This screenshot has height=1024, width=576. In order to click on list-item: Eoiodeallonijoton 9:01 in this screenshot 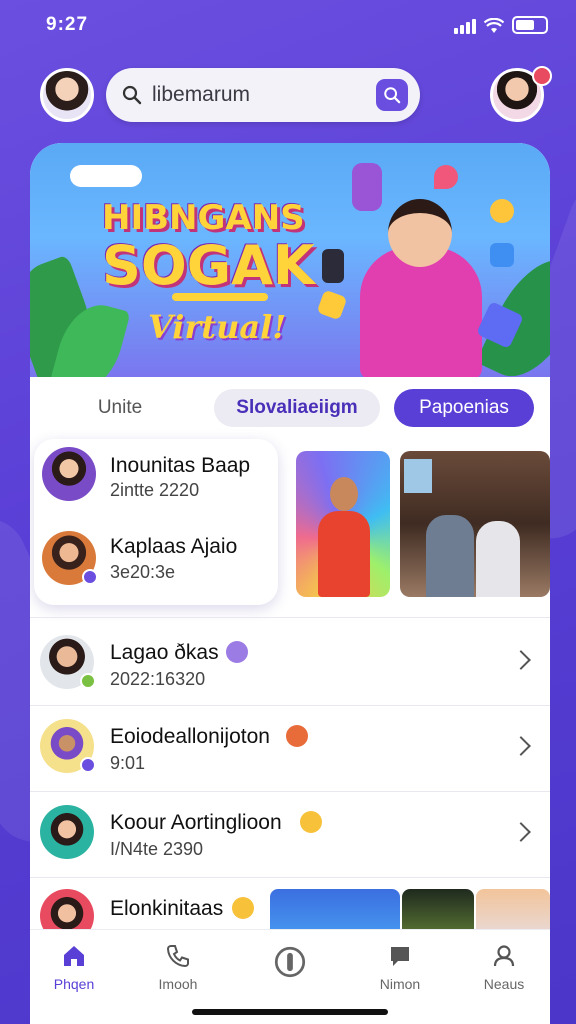, I will do `click(290, 747)`.